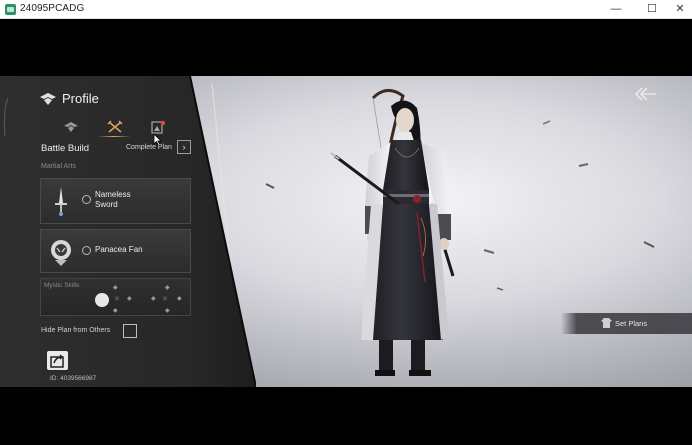 The height and width of the screenshot is (445, 692). Describe the element at coordinates (62, 285) in the screenshot. I see `mystic-skills-label: Mystic Skills` at that location.